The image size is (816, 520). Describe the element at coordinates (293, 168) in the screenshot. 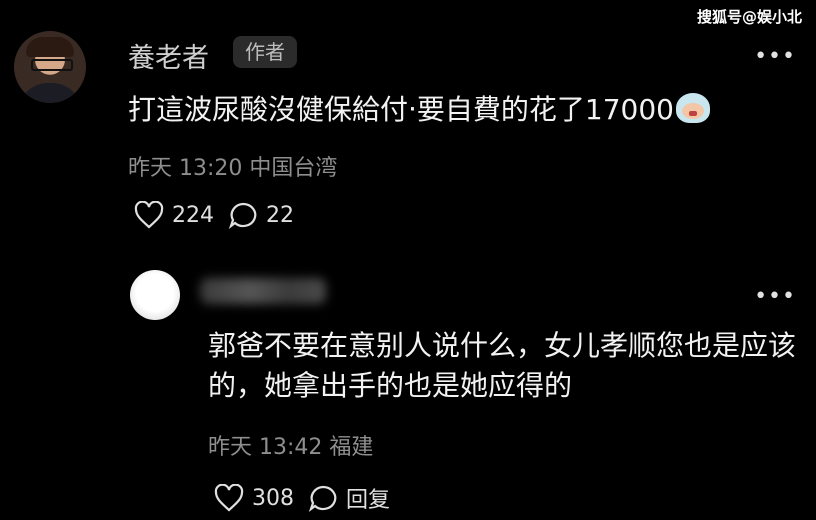

I see `comment-location: 中国台湾` at that location.